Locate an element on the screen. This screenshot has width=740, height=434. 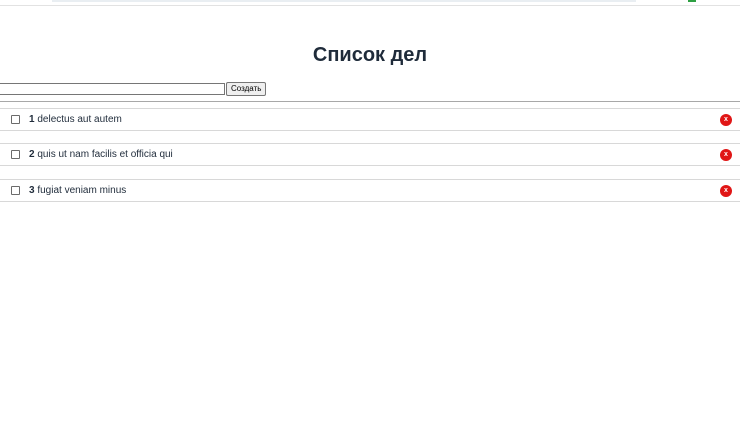
status-indicator is located at coordinates (692, 1).